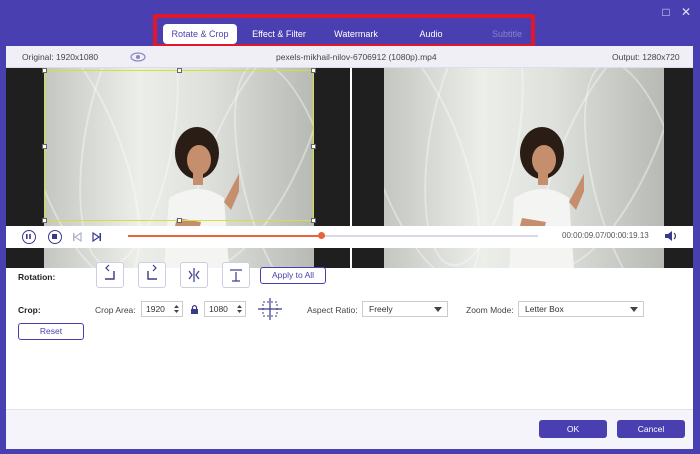 The height and width of the screenshot is (454, 700). What do you see at coordinates (356, 34) in the screenshot?
I see `tab-watermark: Watermark` at bounding box center [356, 34].